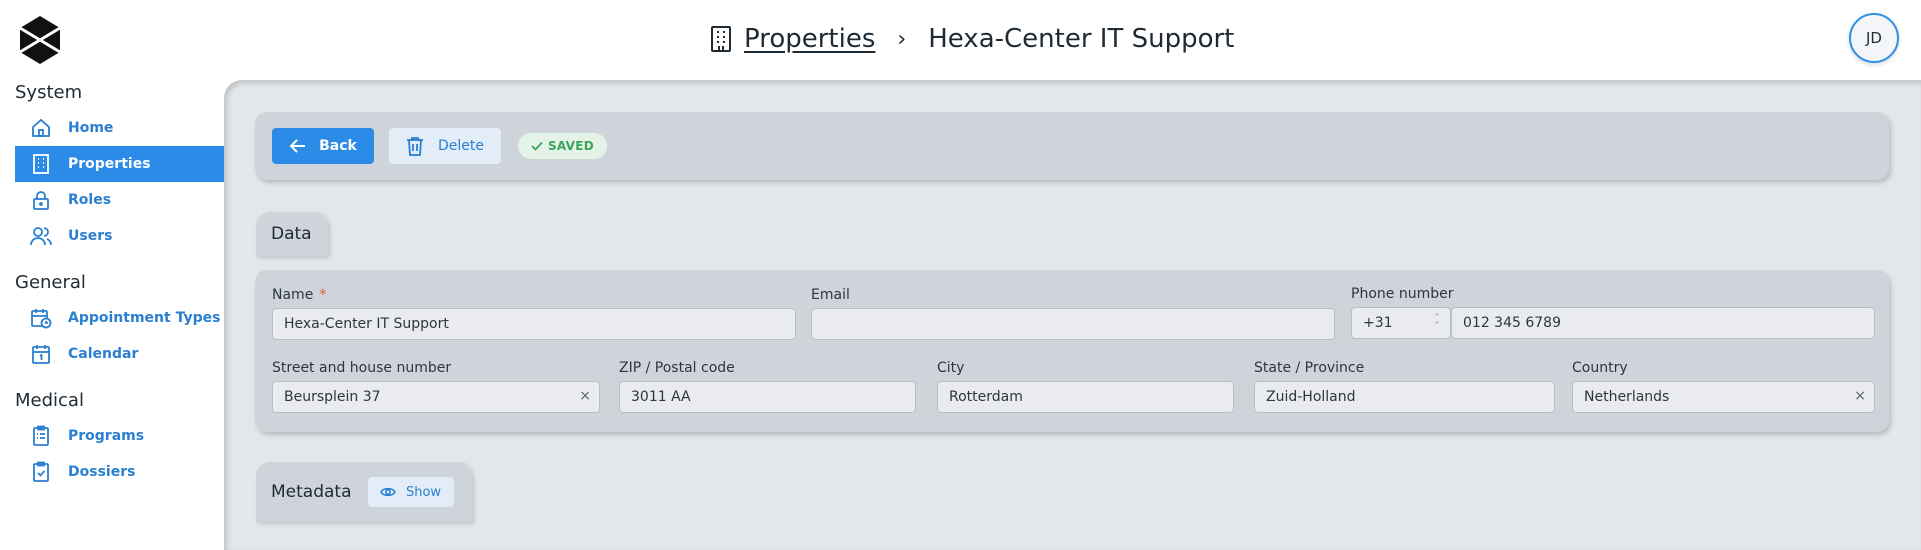 Image resolution: width=1921 pixels, height=550 pixels. What do you see at coordinates (436, 397) in the screenshot?
I see `street-field: Beursplein 37 ×` at bounding box center [436, 397].